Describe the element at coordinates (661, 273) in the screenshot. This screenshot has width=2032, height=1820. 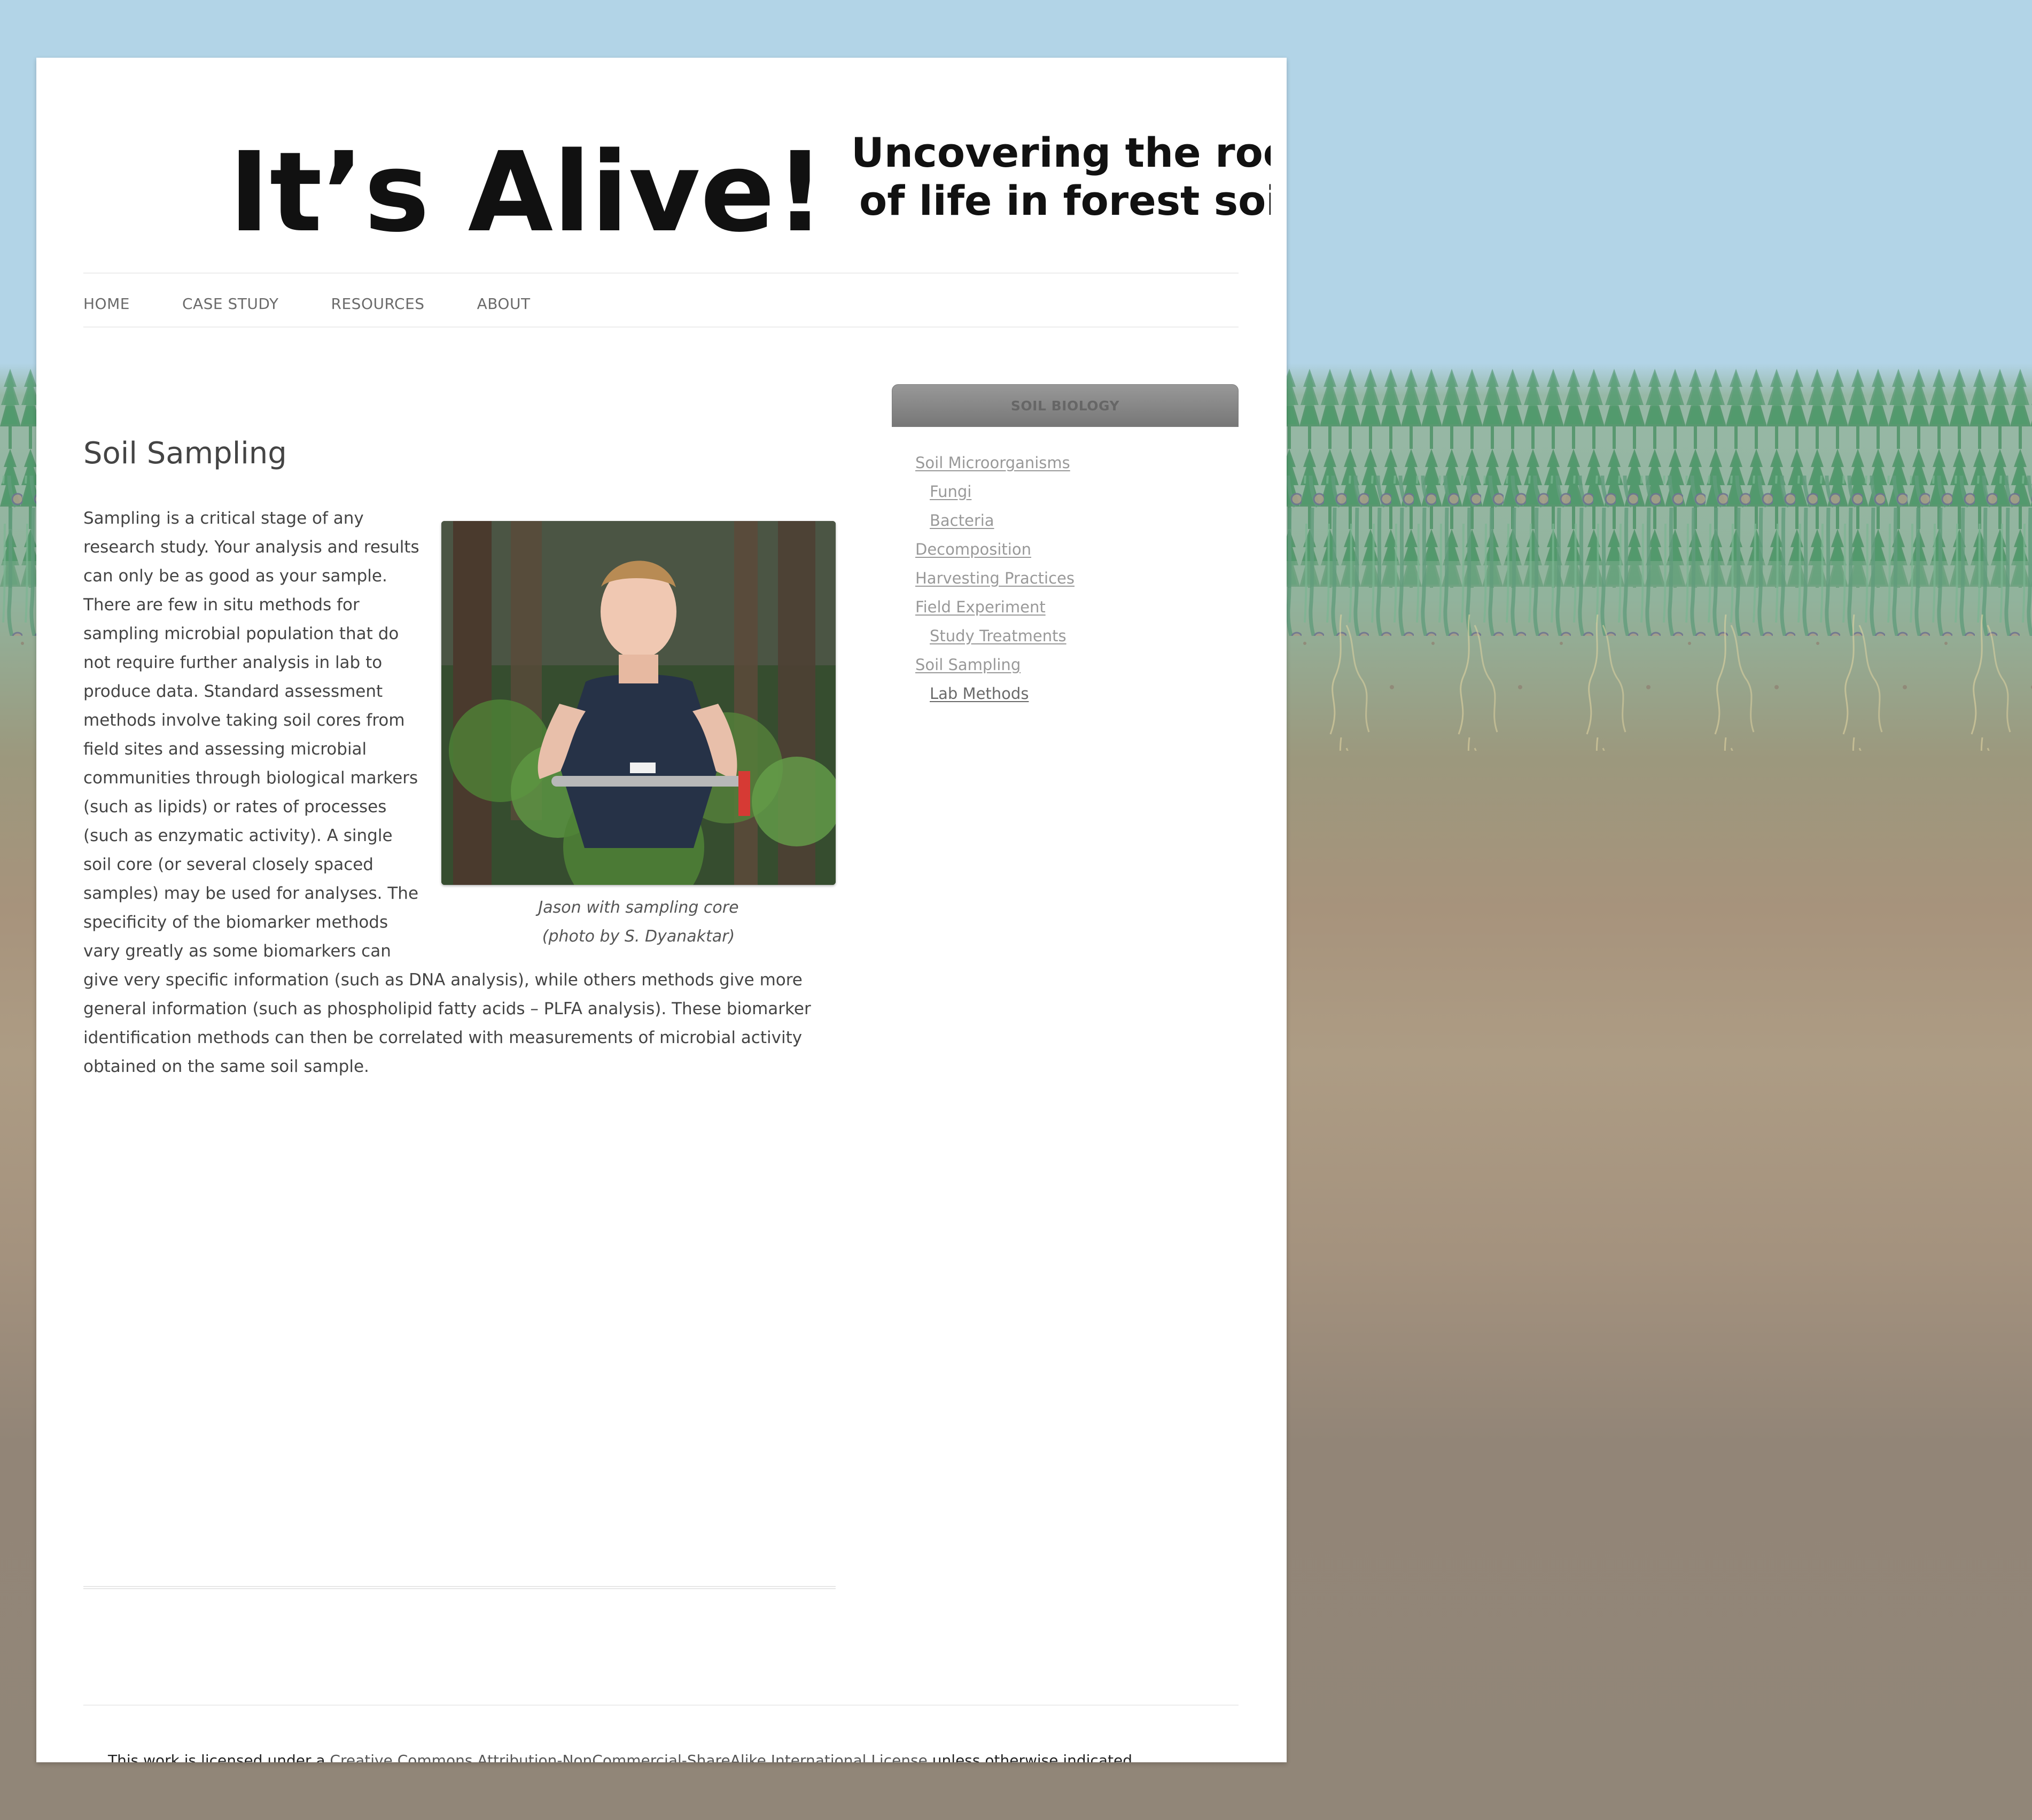
I see `header-divider-top` at that location.